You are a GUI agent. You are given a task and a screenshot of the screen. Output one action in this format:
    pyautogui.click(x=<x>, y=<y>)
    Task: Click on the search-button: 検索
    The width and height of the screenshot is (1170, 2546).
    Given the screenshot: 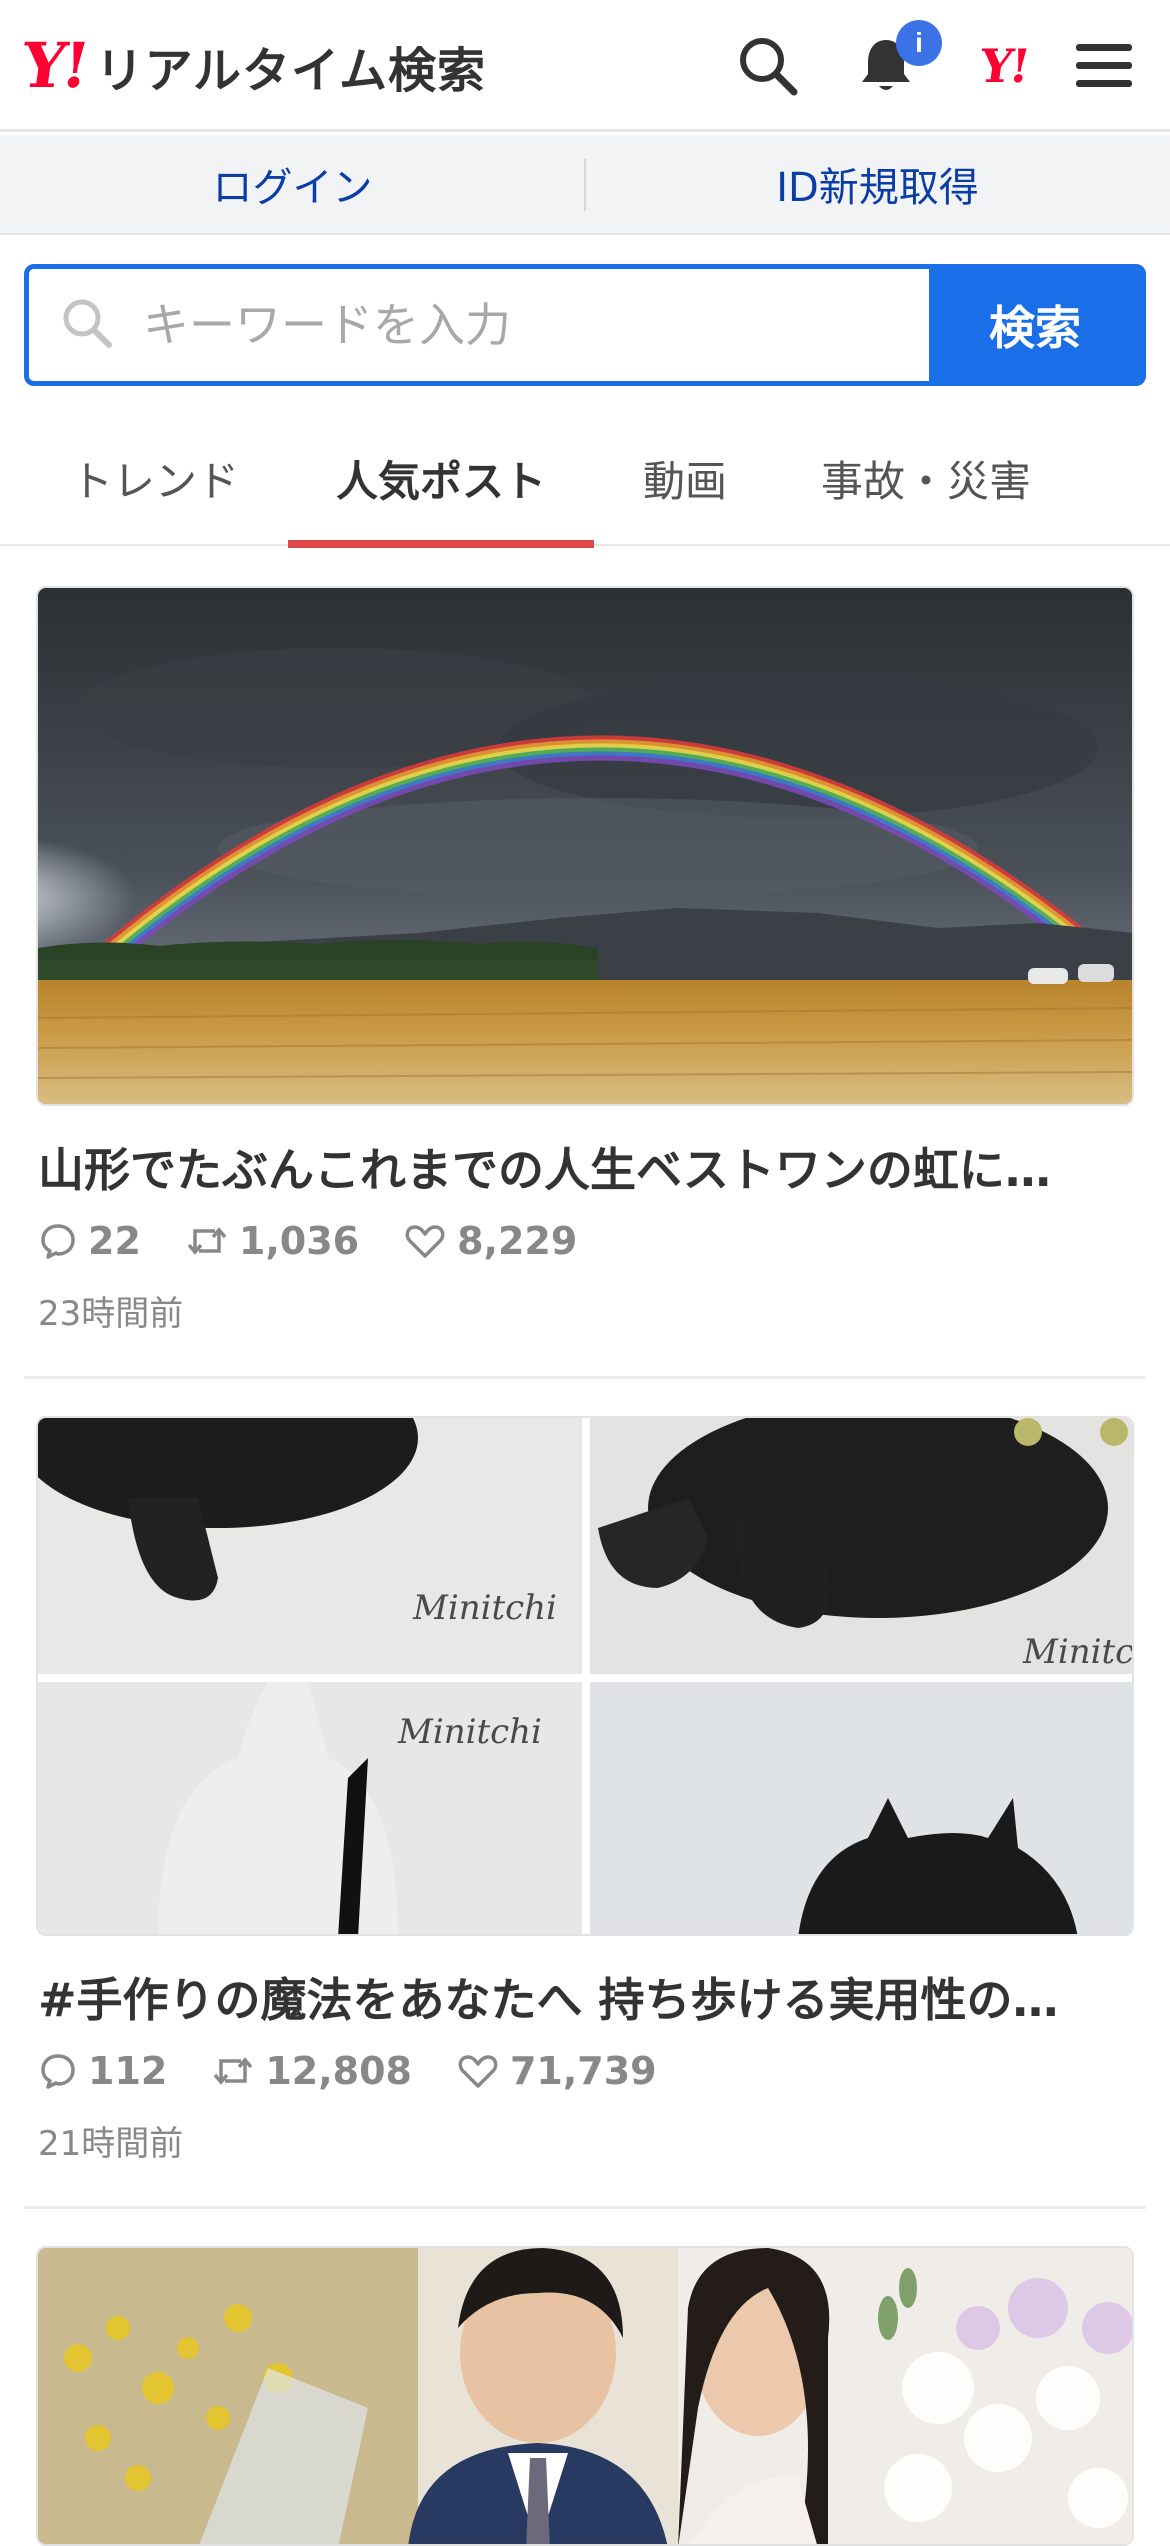 What is the action you would take?
    pyautogui.click(x=1035, y=325)
    